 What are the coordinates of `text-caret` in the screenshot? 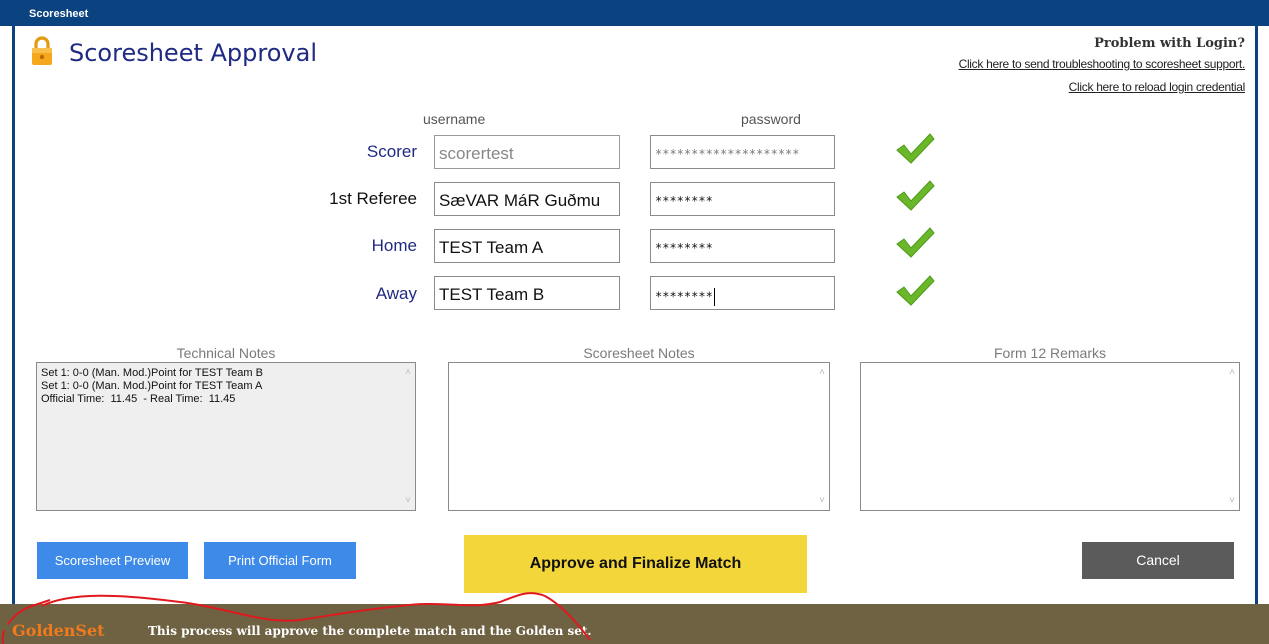 It's located at (714, 297).